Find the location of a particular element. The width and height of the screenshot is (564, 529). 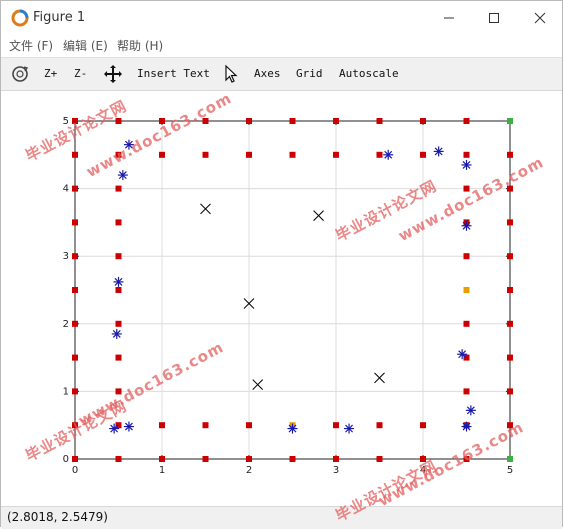

x-tick-label: 3 is located at coordinates (336, 470).